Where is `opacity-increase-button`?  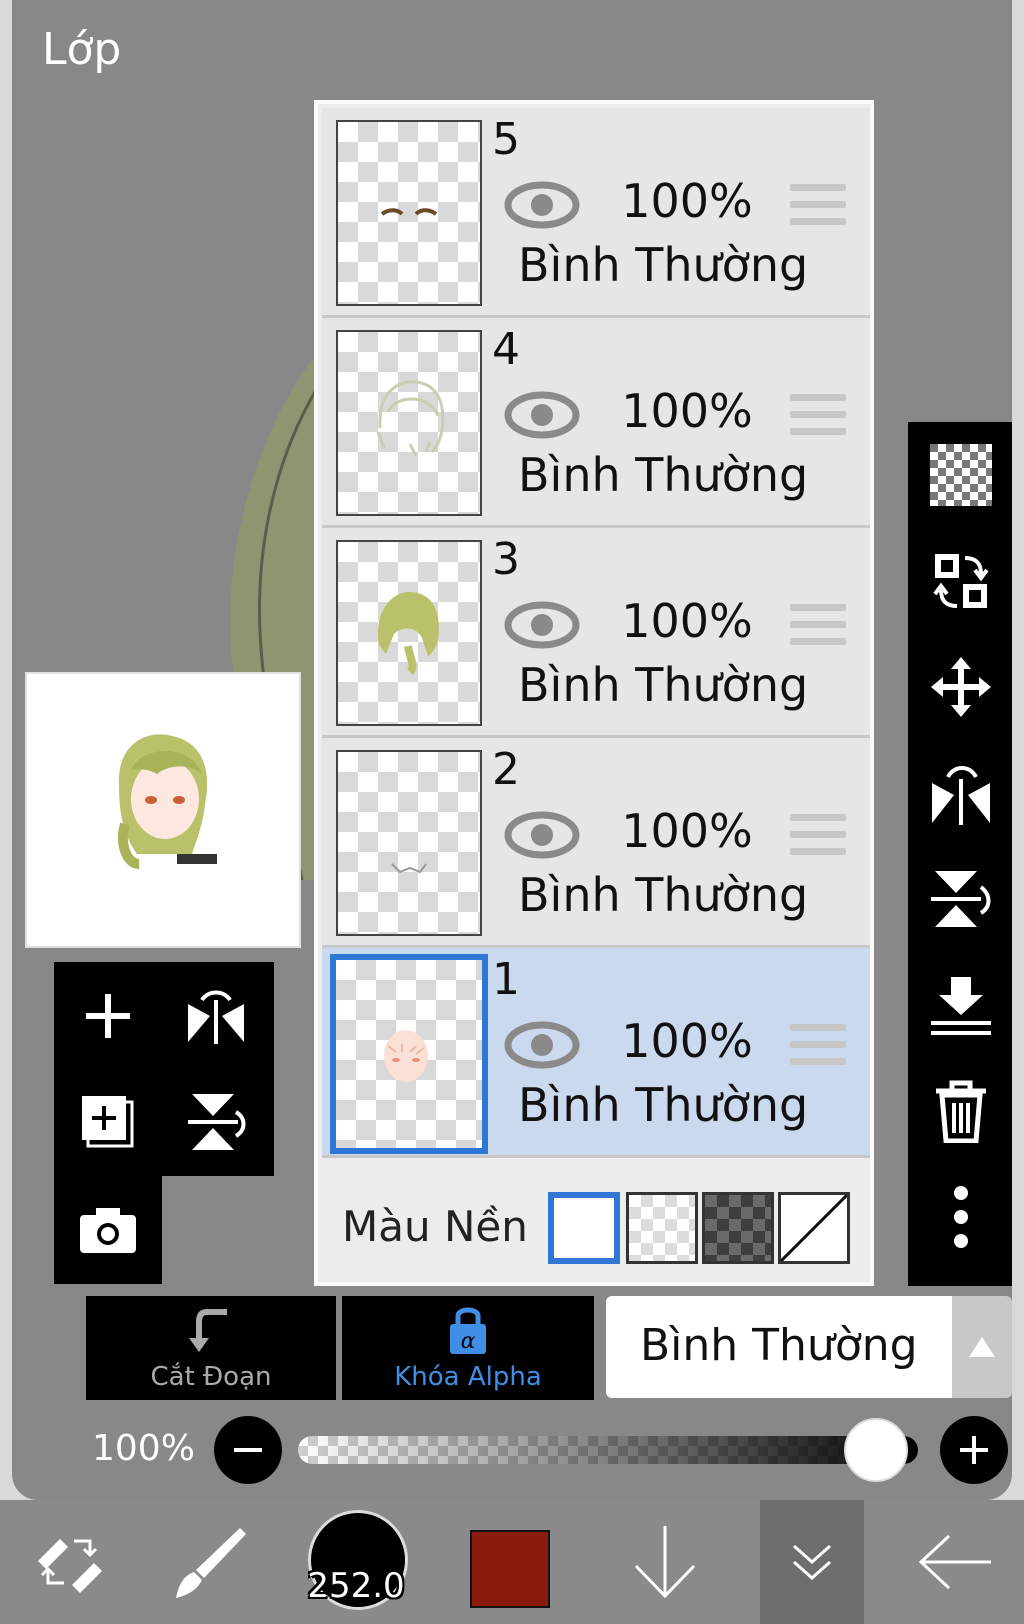 opacity-increase-button is located at coordinates (974, 1450).